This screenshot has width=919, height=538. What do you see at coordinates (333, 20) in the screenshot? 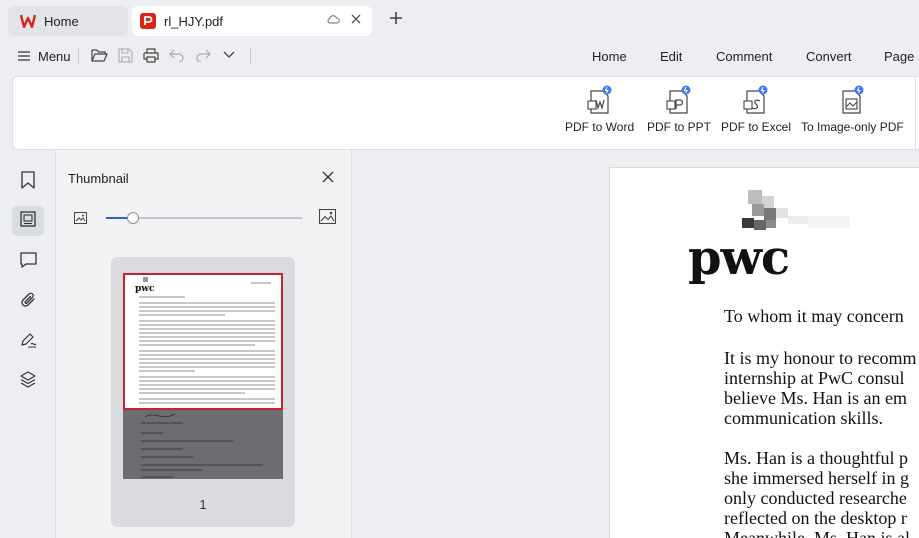
I see `cloud-icon` at bounding box center [333, 20].